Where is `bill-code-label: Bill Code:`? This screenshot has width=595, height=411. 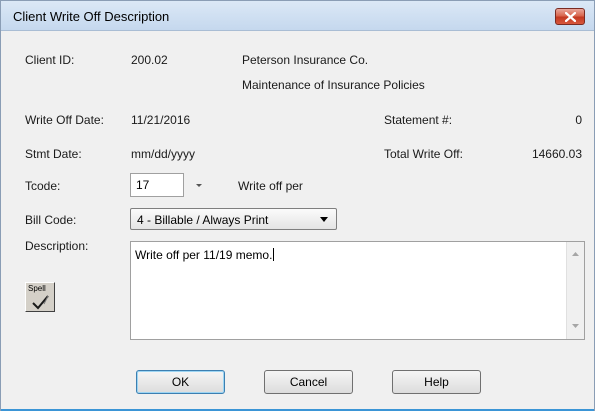 bill-code-label: Bill Code: is located at coordinates (51, 220).